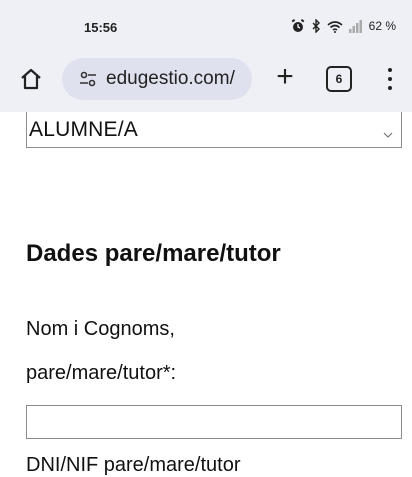  What do you see at coordinates (101, 373) in the screenshot?
I see `name-field-label-line2: pare/mare/tutor*:` at bounding box center [101, 373].